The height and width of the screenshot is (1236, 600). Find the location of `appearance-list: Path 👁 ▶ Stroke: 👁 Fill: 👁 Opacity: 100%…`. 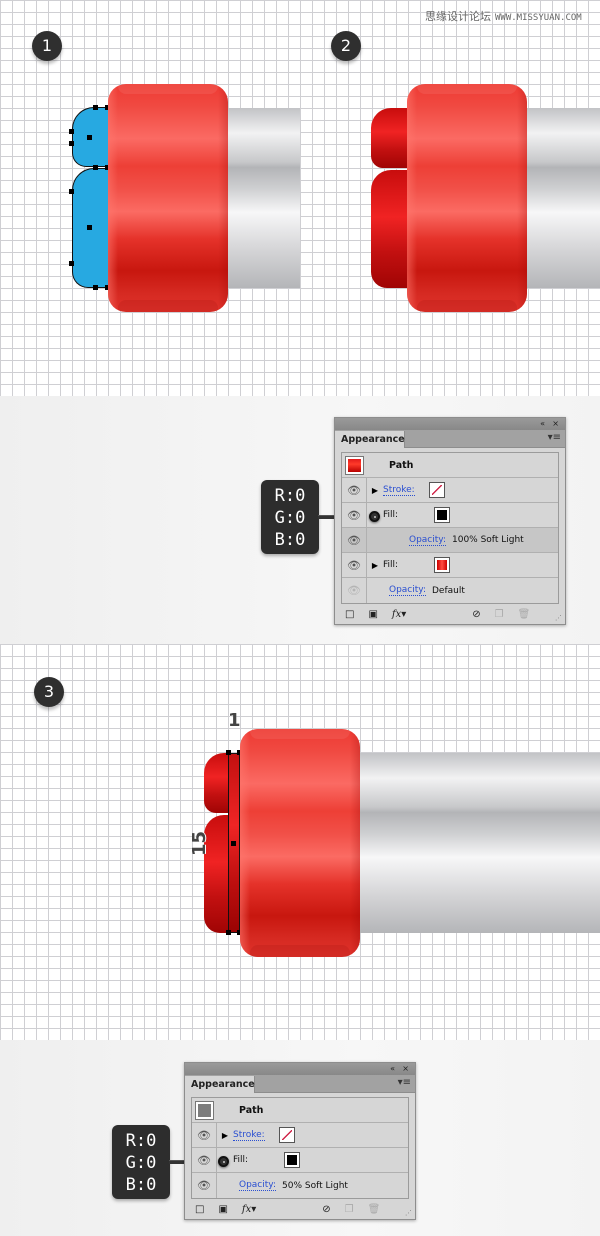

appearance-list: Path 👁 ▶ Stroke: 👁 Fill: 👁 Opacity: 100%… is located at coordinates (450, 528).